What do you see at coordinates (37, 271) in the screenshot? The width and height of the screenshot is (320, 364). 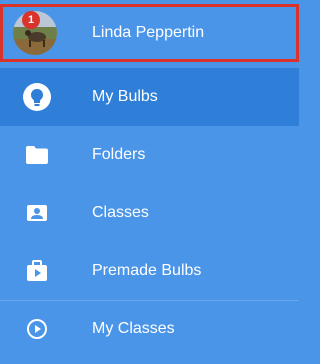 I see `premade-bulbs-icon` at bounding box center [37, 271].